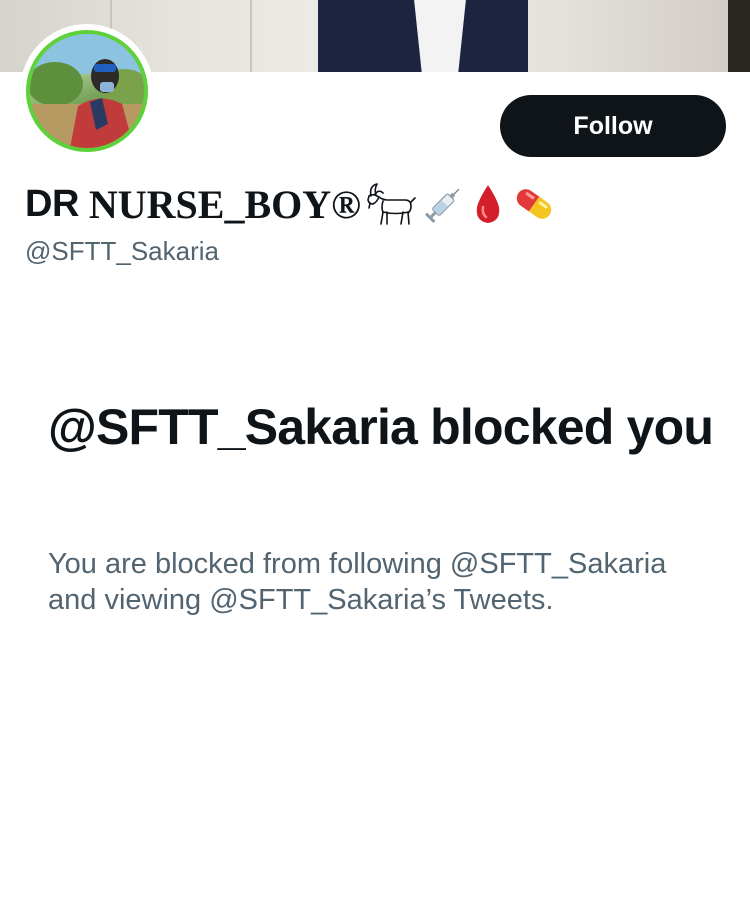 This screenshot has width=750, height=898. I want to click on display-name-emojis, so click(460, 204).